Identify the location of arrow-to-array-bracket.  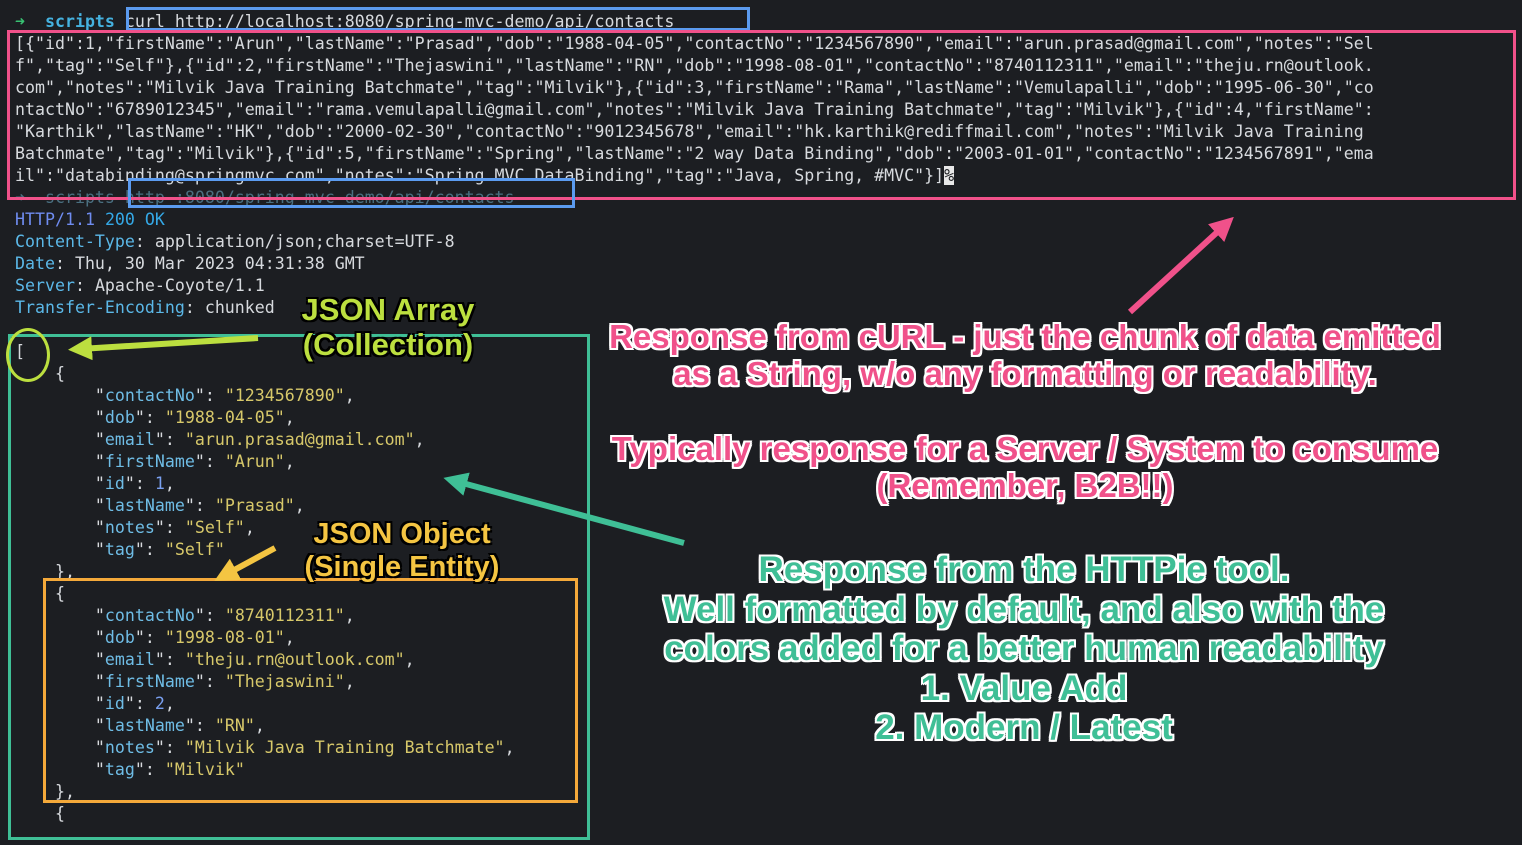
(163, 348).